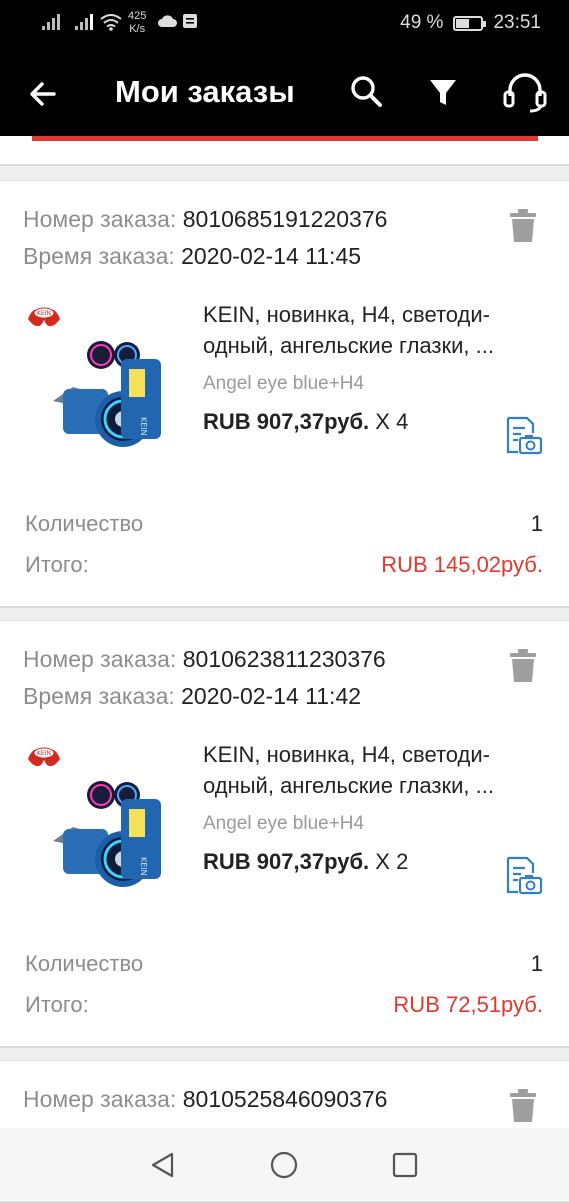 The image size is (569, 1203). Describe the element at coordinates (284, 25) in the screenshot. I see `status-bar: 425 K/s 49 % 23:51` at that location.